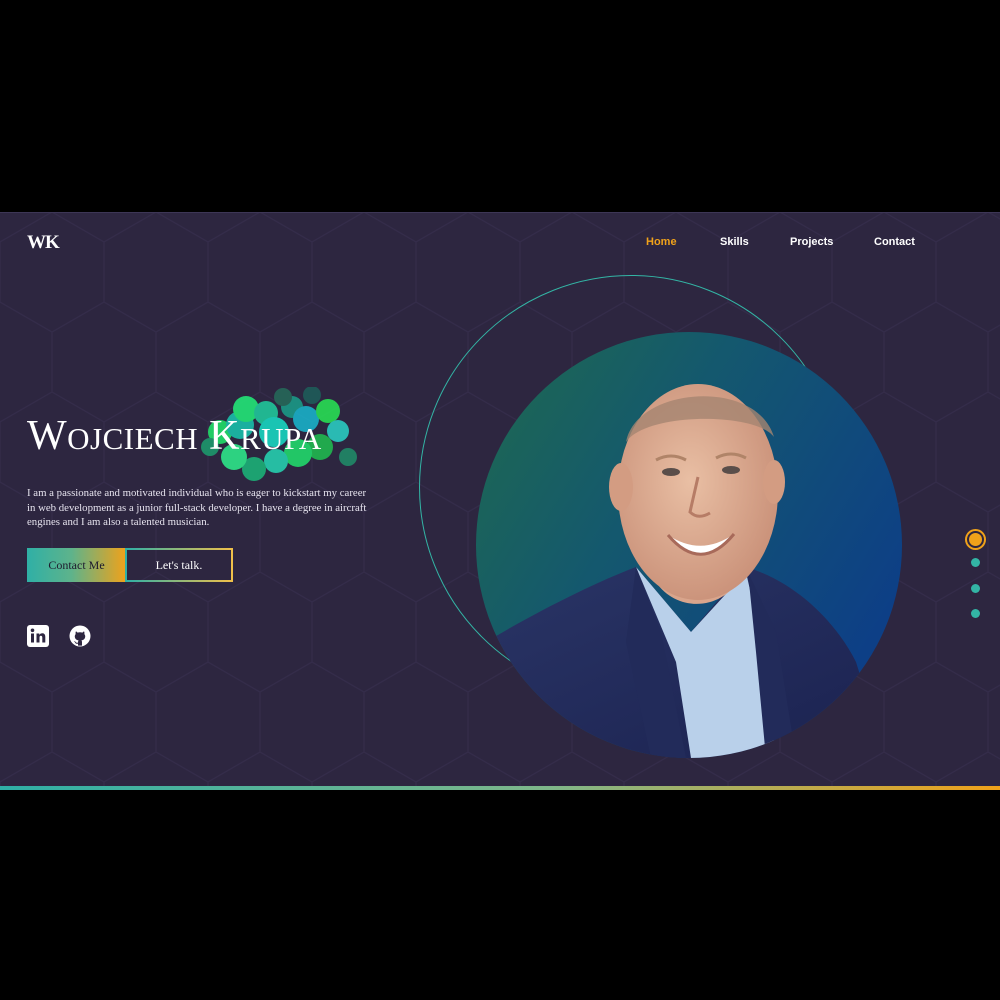  Describe the element at coordinates (811, 242) in the screenshot. I see `nav-item-projects: Projects` at that location.